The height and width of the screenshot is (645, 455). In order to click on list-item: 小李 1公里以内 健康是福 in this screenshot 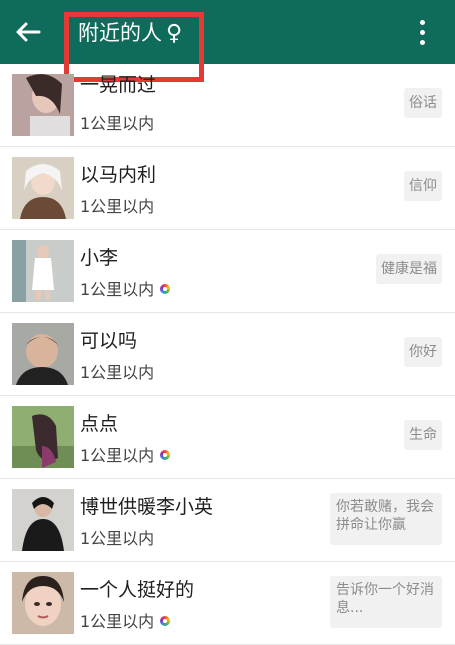, I will do `click(227, 271)`.